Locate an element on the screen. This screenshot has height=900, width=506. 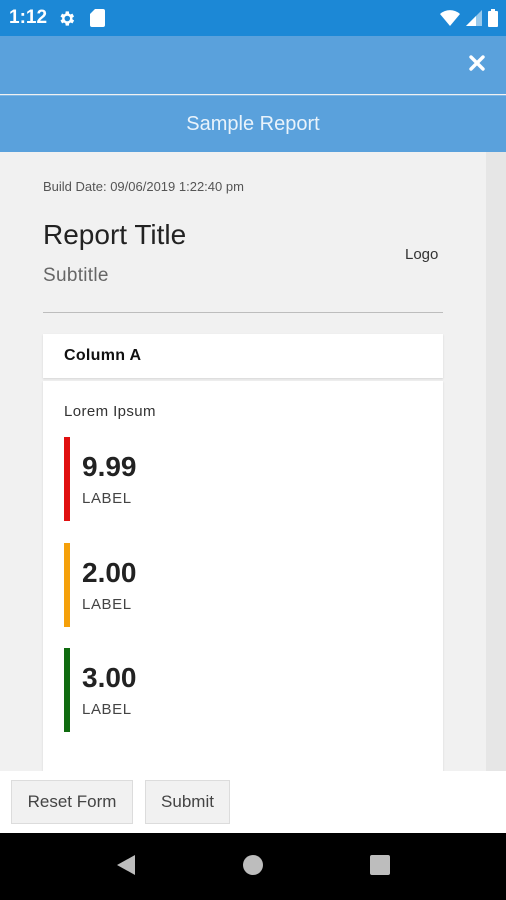
home-button is located at coordinates (253, 867).